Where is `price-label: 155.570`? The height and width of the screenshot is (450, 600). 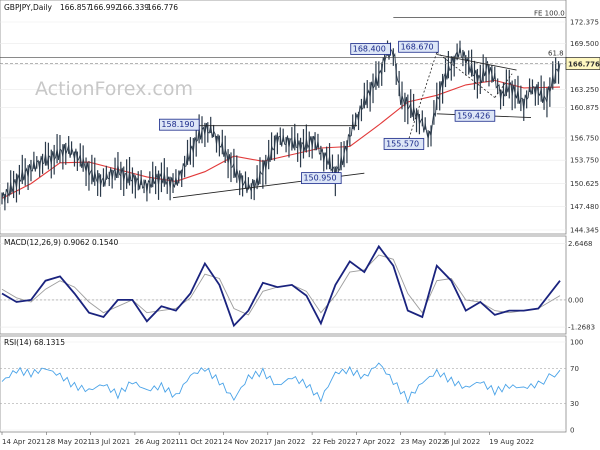 price-label: 155.570 is located at coordinates (402, 143).